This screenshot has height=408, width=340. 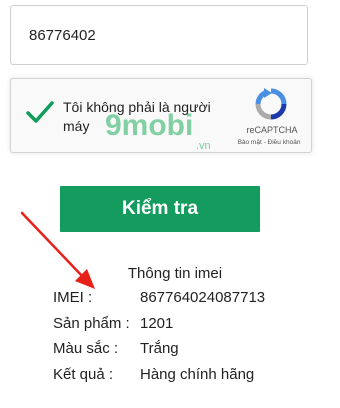 What do you see at coordinates (149, 125) in the screenshot?
I see `watermark-main: 9mobi` at bounding box center [149, 125].